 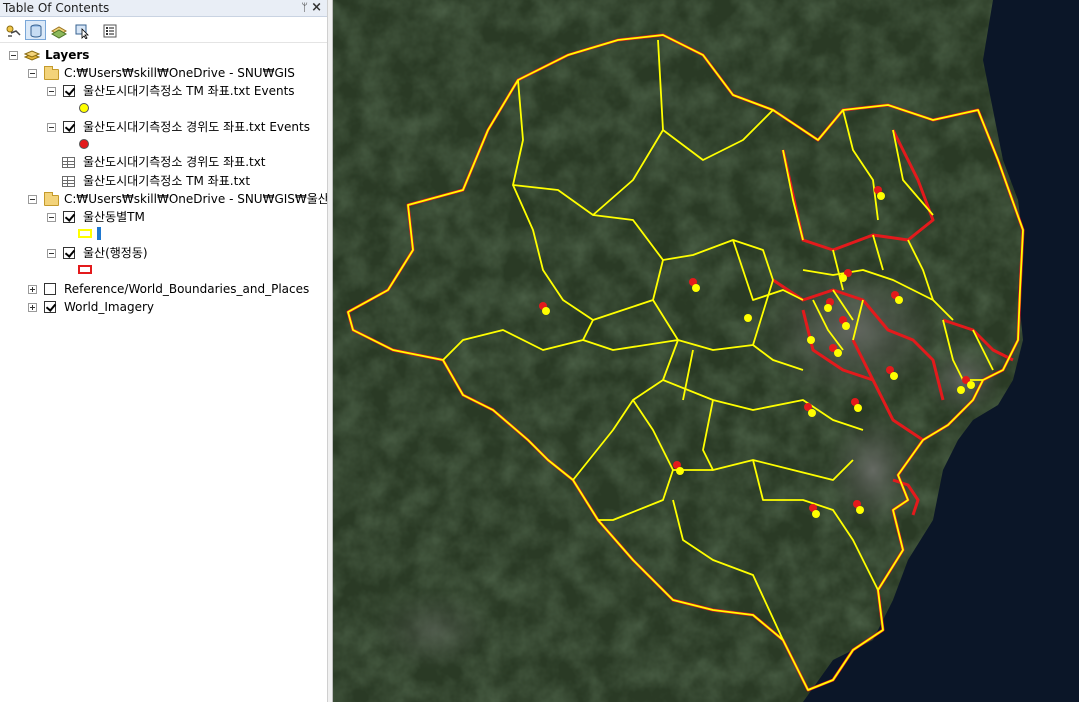 I want to click on options-icon, so click(x=110, y=31).